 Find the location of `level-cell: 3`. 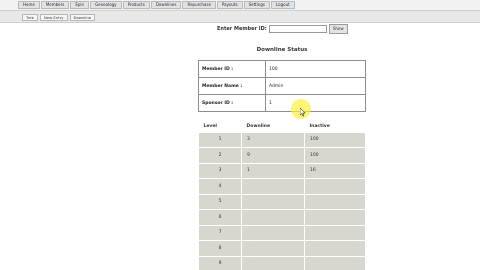

level-cell: 3 is located at coordinates (220, 170).